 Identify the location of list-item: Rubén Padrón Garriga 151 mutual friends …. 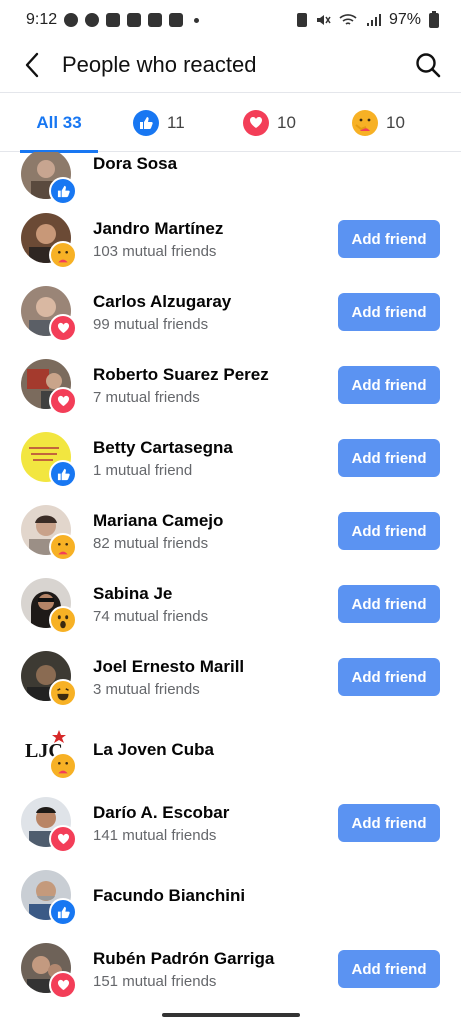
(230, 975).